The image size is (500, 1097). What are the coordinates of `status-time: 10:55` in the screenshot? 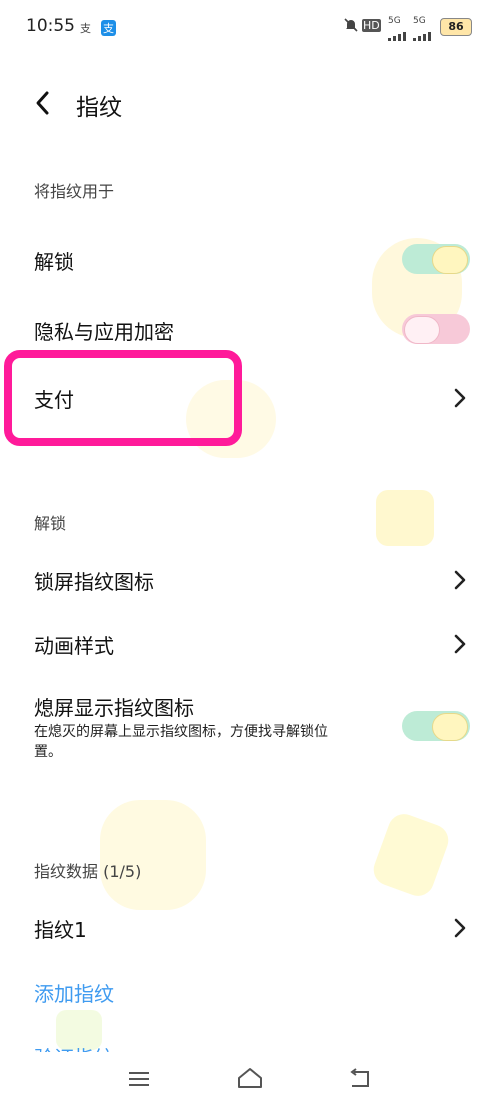 It's located at (50, 26).